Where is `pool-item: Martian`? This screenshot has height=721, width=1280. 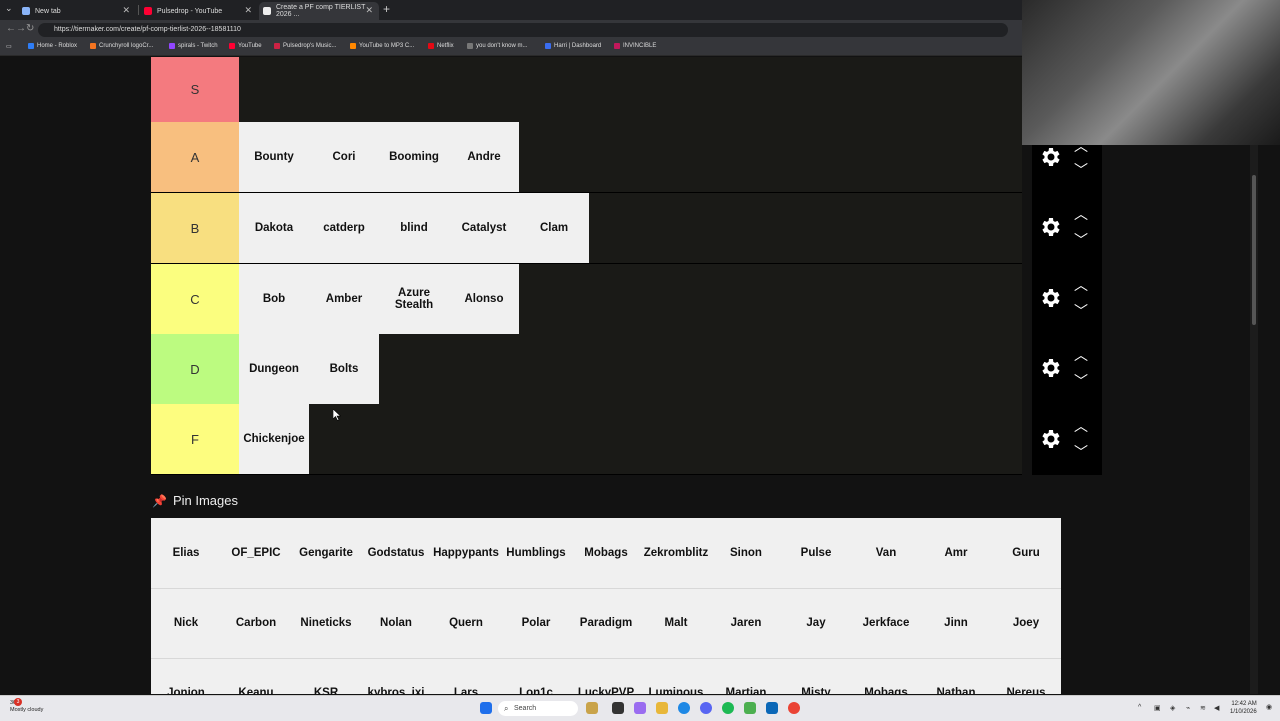 pool-item: Martian is located at coordinates (746, 676).